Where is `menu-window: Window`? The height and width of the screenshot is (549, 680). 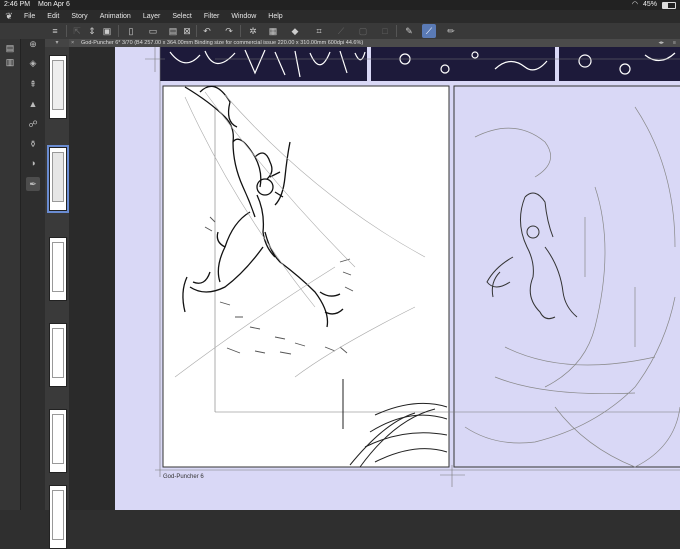
menu-window: Window is located at coordinates (243, 16).